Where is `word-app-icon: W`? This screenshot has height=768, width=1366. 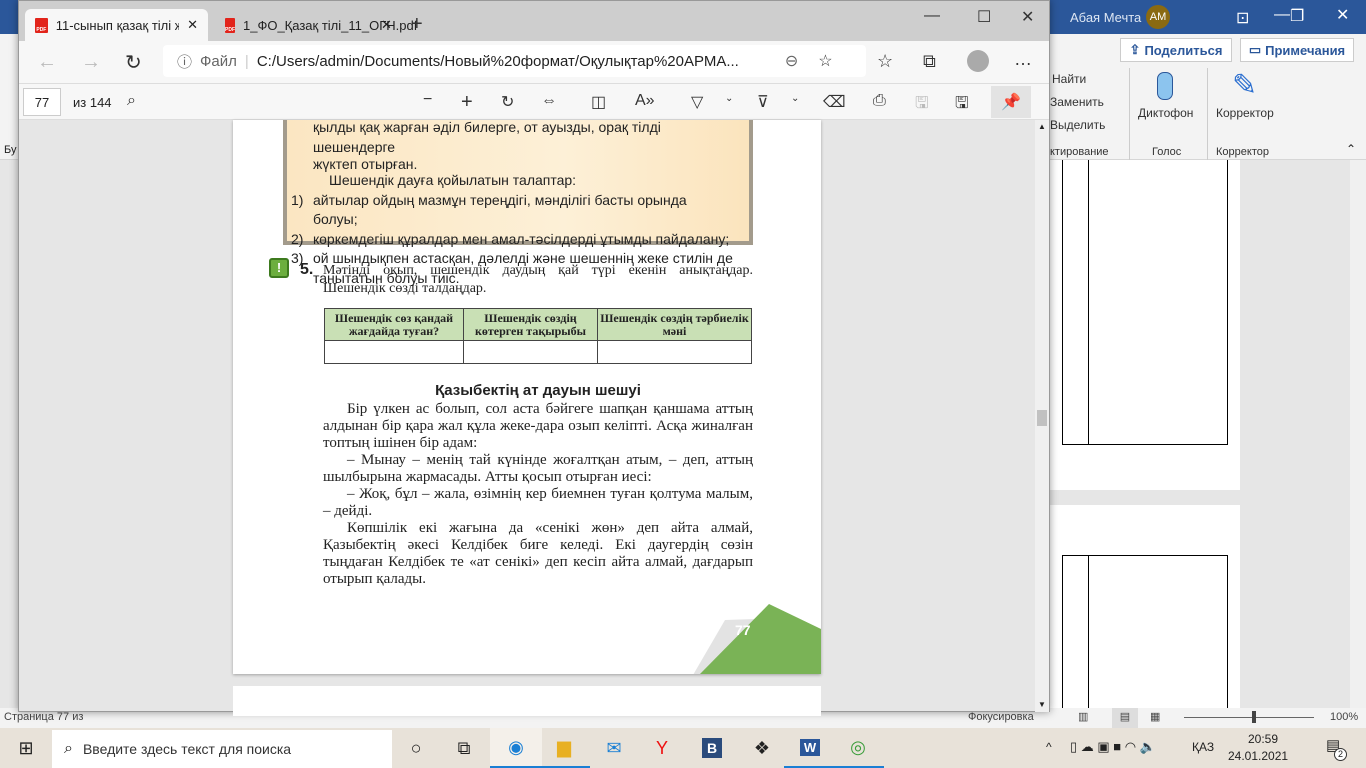 word-app-icon: W is located at coordinates (810, 748).